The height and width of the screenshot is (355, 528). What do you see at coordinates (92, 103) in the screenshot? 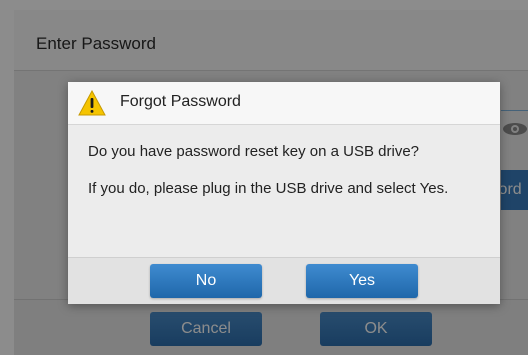
I see `warning-icon` at bounding box center [92, 103].